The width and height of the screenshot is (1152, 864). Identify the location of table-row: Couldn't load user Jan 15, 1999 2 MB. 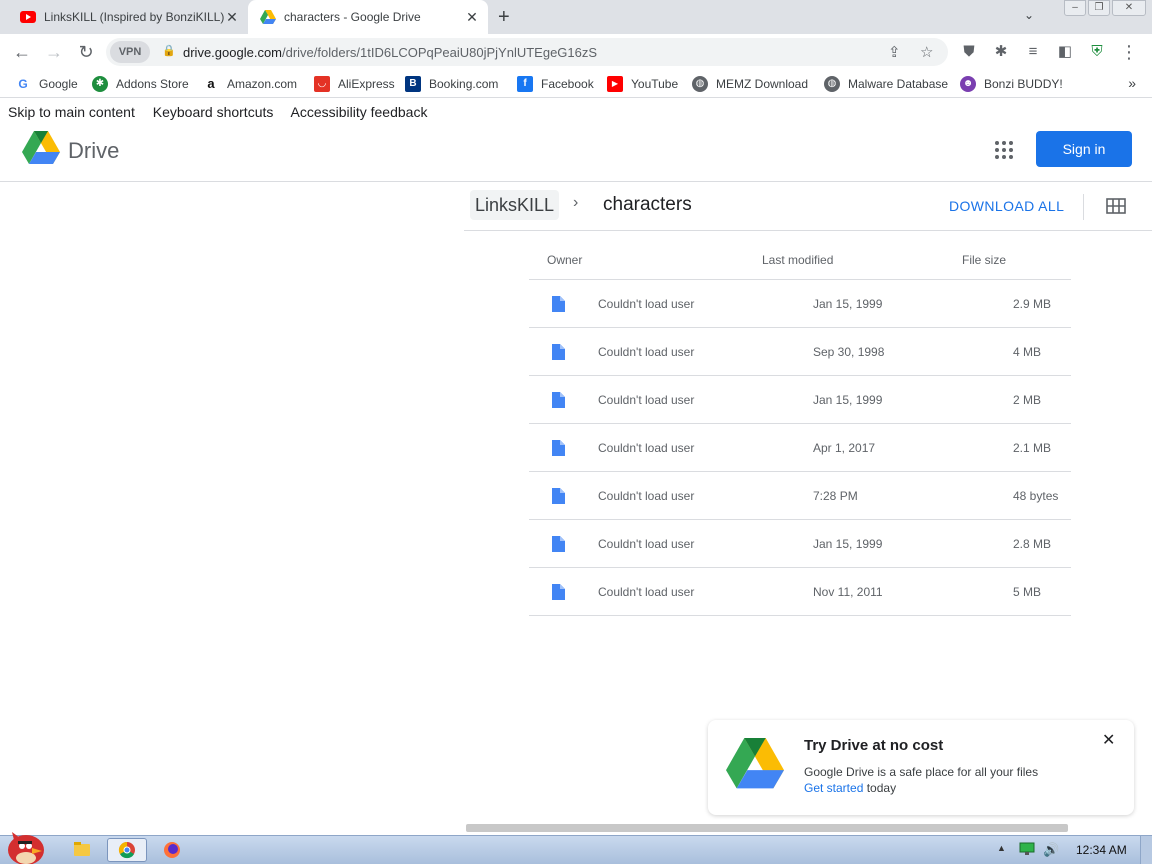
(800, 400).